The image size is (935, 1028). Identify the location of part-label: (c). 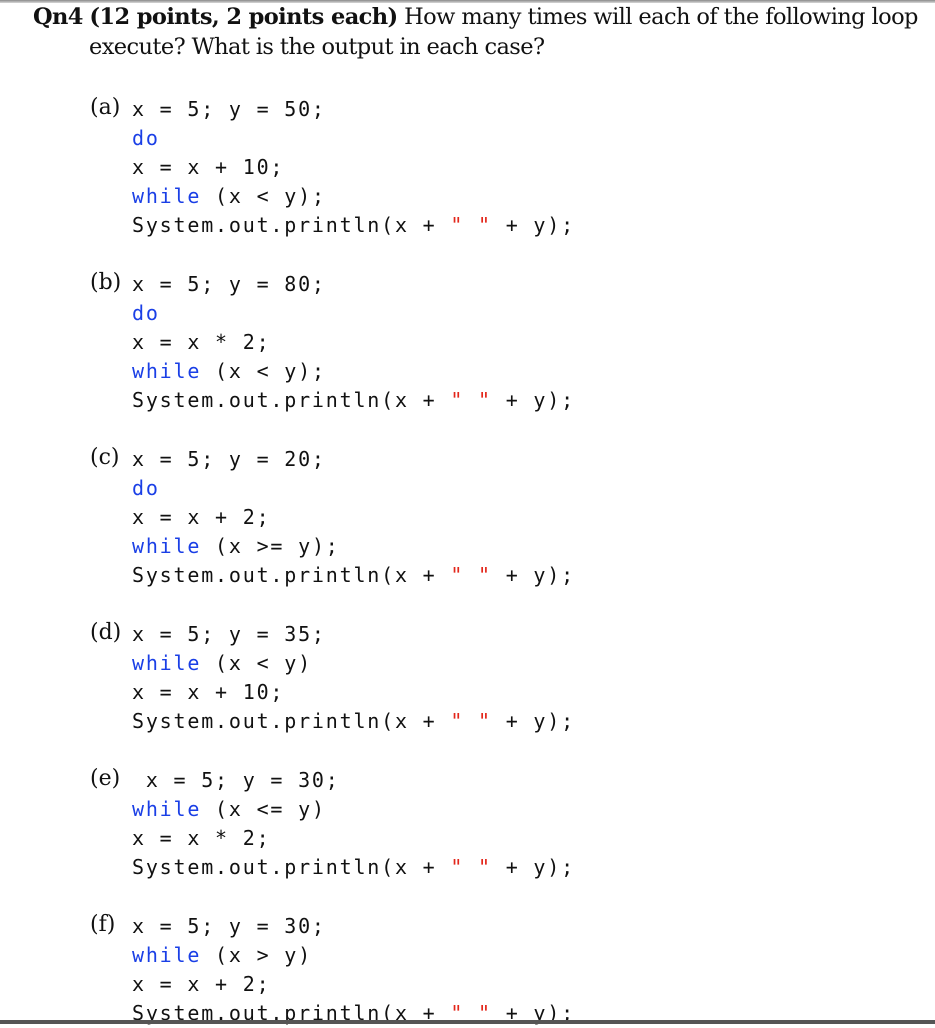
(105, 457).